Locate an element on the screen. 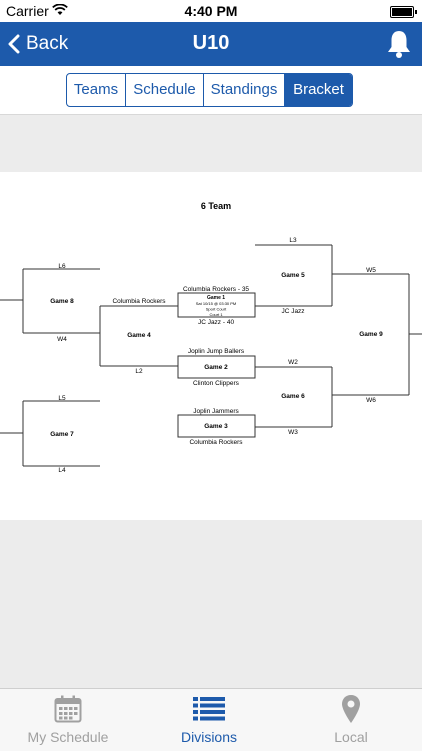 The width and height of the screenshot is (422, 751). label-l5: L5 is located at coordinates (62, 398).